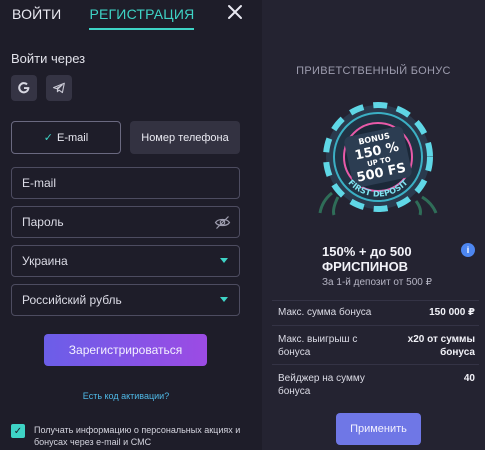 The height and width of the screenshot is (450, 485). Describe the element at coordinates (441, 346) in the screenshot. I see `row-value: x20 от суммы бонуса` at that location.